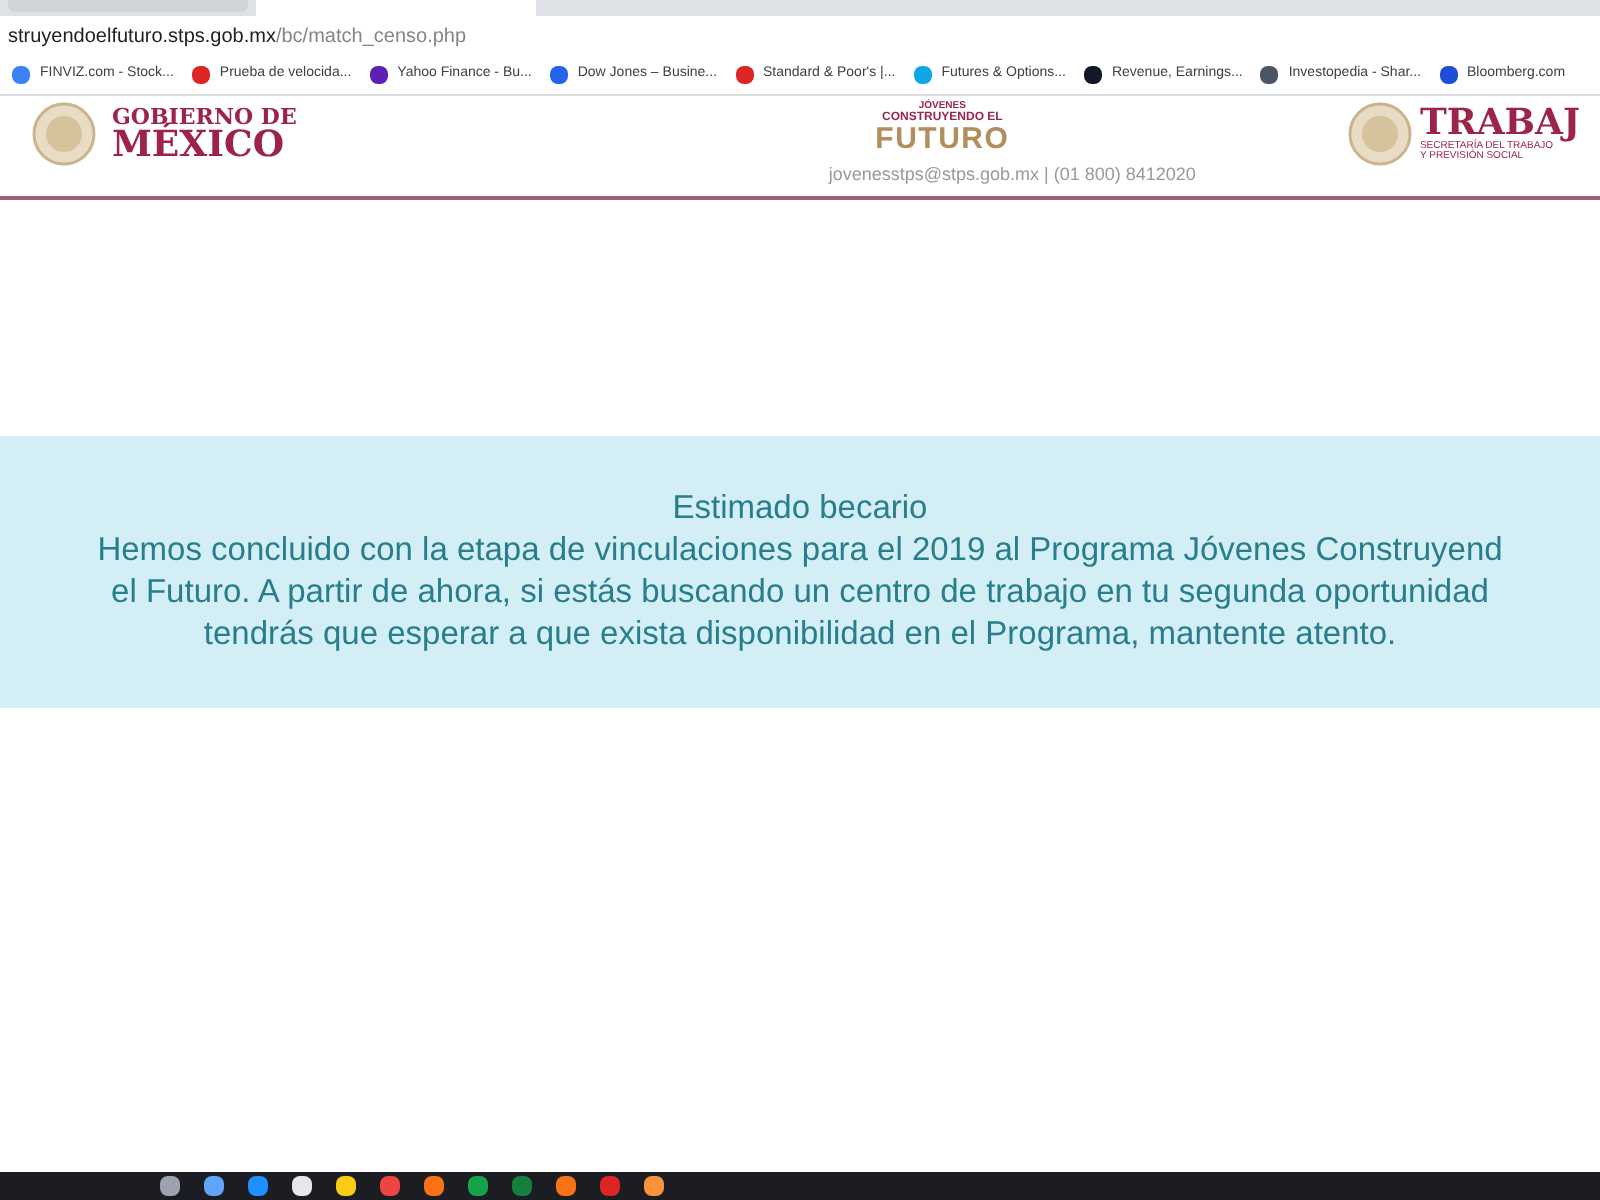 This screenshot has height=1200, width=1600. Describe the element at coordinates (237, 36) in the screenshot. I see `address-bar: struyendoelfuturo.stps.gob.mx/bc/match_censo.php` at that location.